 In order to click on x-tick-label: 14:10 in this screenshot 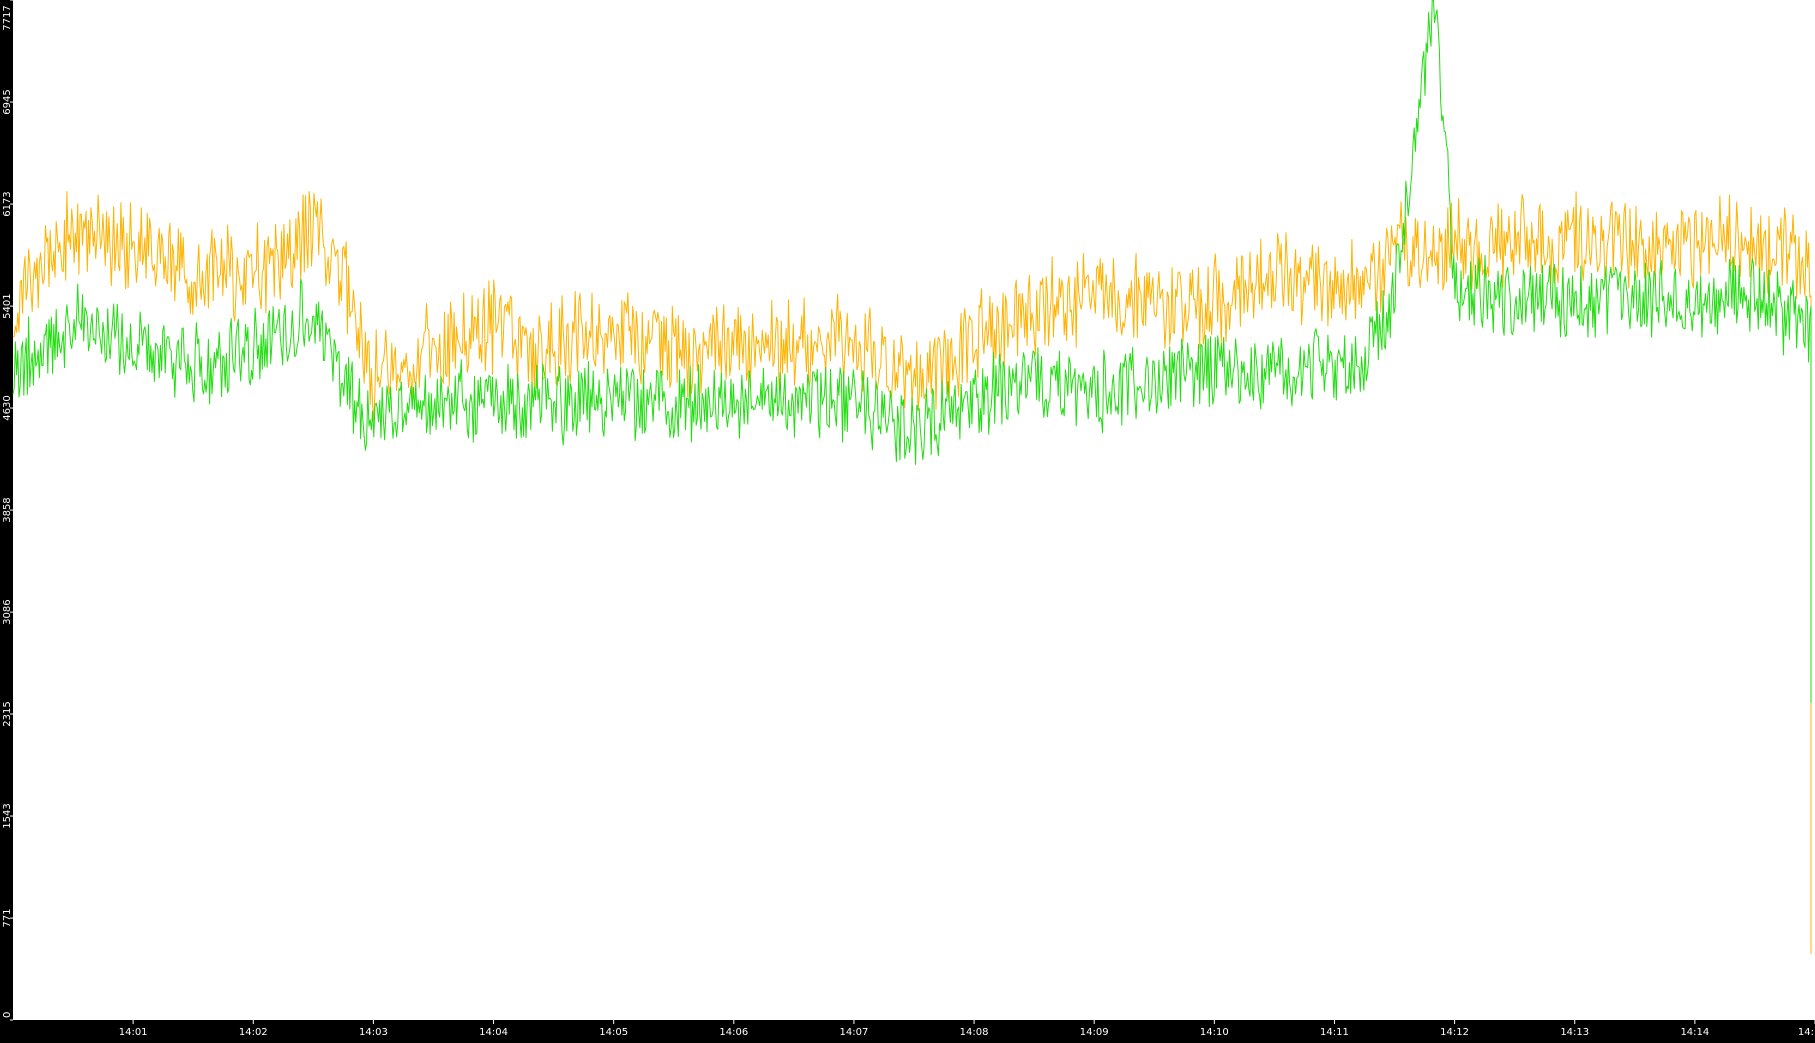, I will do `click(1214, 1032)`.